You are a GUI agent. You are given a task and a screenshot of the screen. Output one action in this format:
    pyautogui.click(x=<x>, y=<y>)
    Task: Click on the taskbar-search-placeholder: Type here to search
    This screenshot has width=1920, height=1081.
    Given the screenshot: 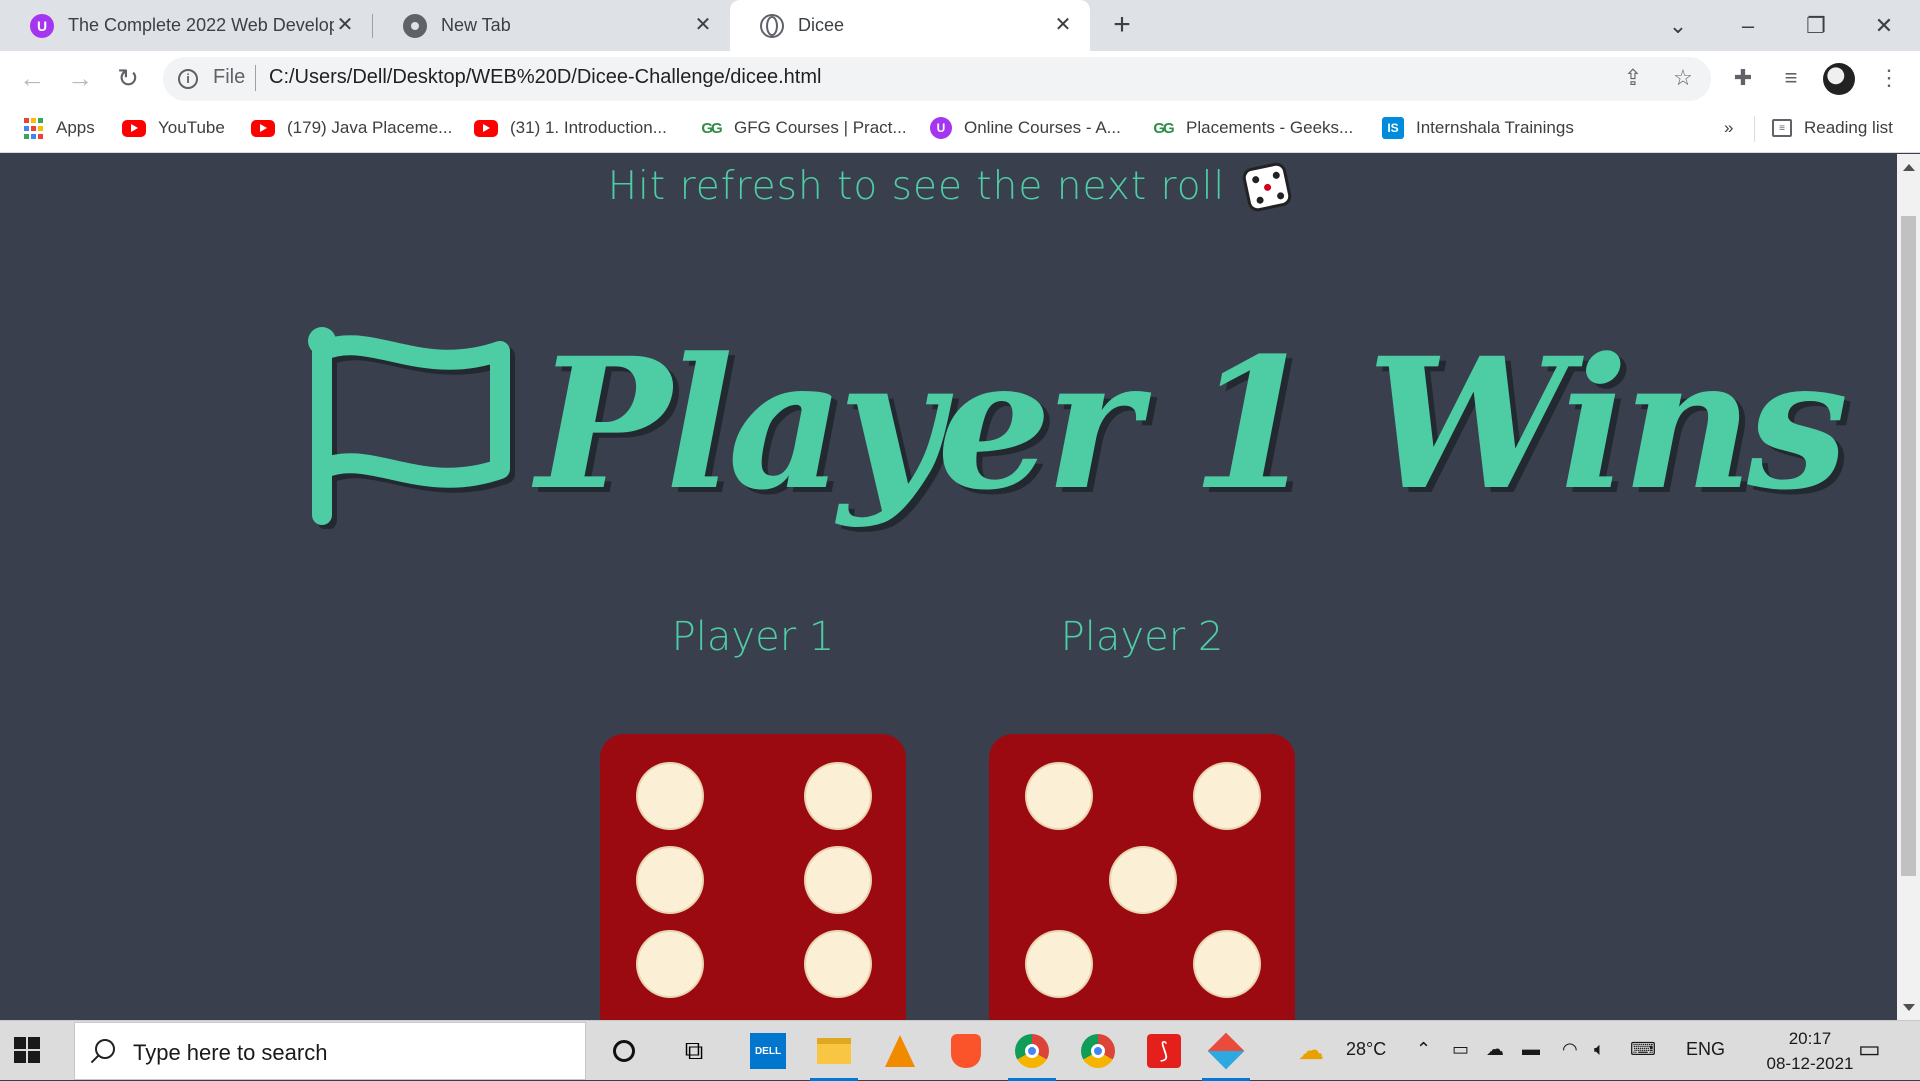 What is the action you would take?
    pyautogui.click(x=230, y=1052)
    